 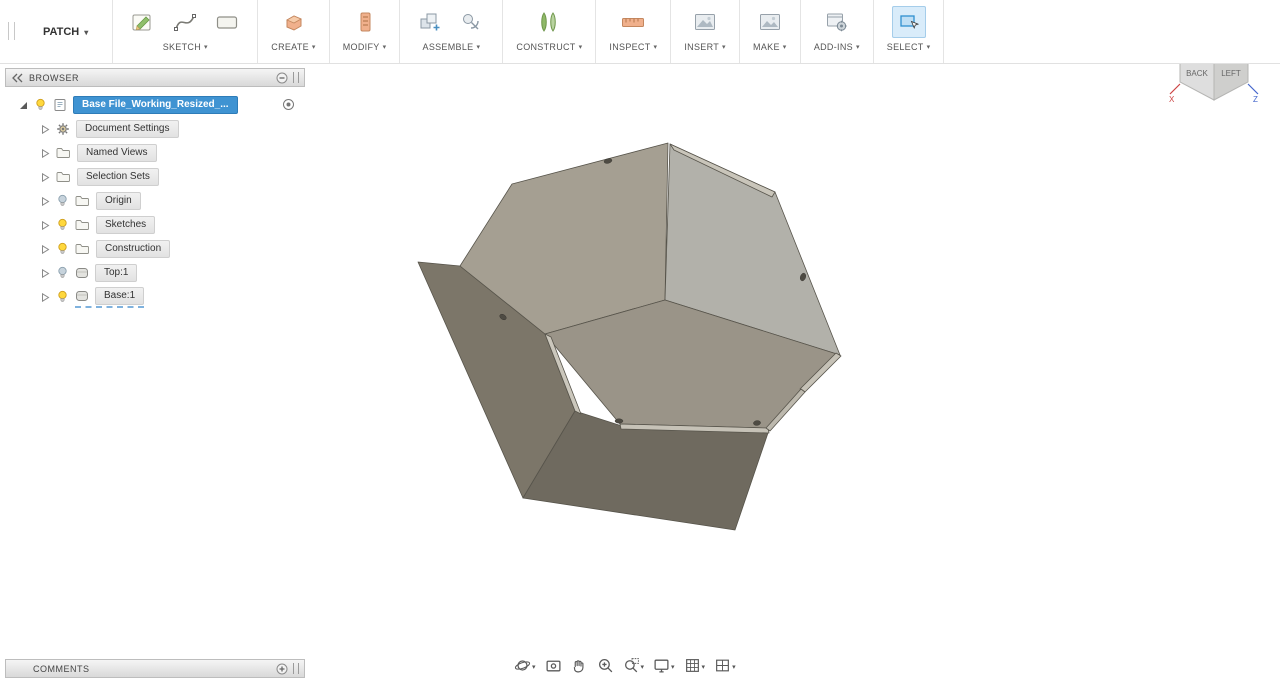 What do you see at coordinates (549, 47) in the screenshot?
I see `toolbar-group-label-construct: CONSTRUCT` at bounding box center [549, 47].